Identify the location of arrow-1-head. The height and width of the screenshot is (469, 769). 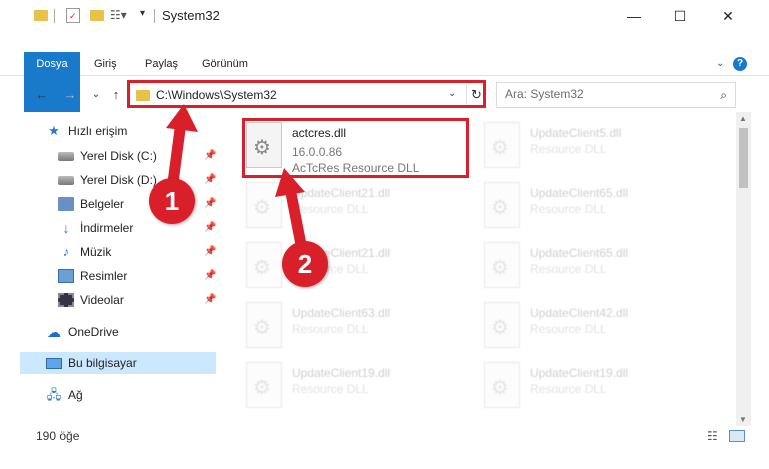
(182, 118).